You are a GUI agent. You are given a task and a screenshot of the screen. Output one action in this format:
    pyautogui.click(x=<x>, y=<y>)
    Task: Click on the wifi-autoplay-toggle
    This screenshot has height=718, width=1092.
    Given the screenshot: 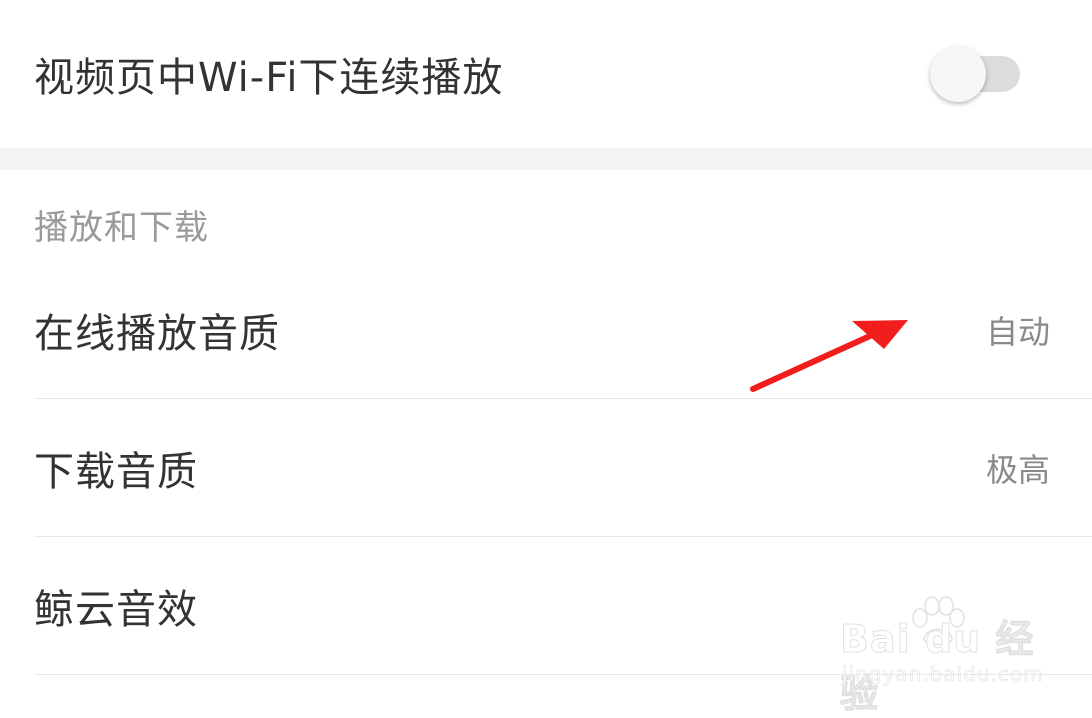 What is the action you would take?
    pyautogui.click(x=975, y=74)
    